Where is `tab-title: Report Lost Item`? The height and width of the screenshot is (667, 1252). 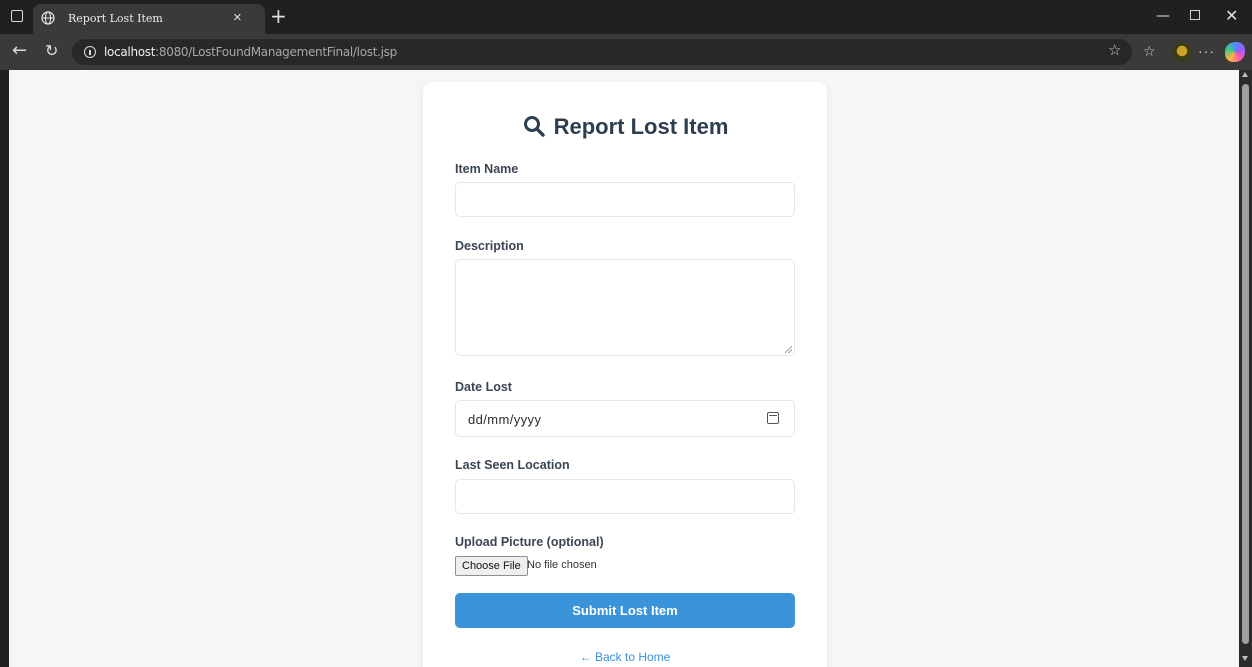
tab-title: Report Lost Item is located at coordinates (115, 18).